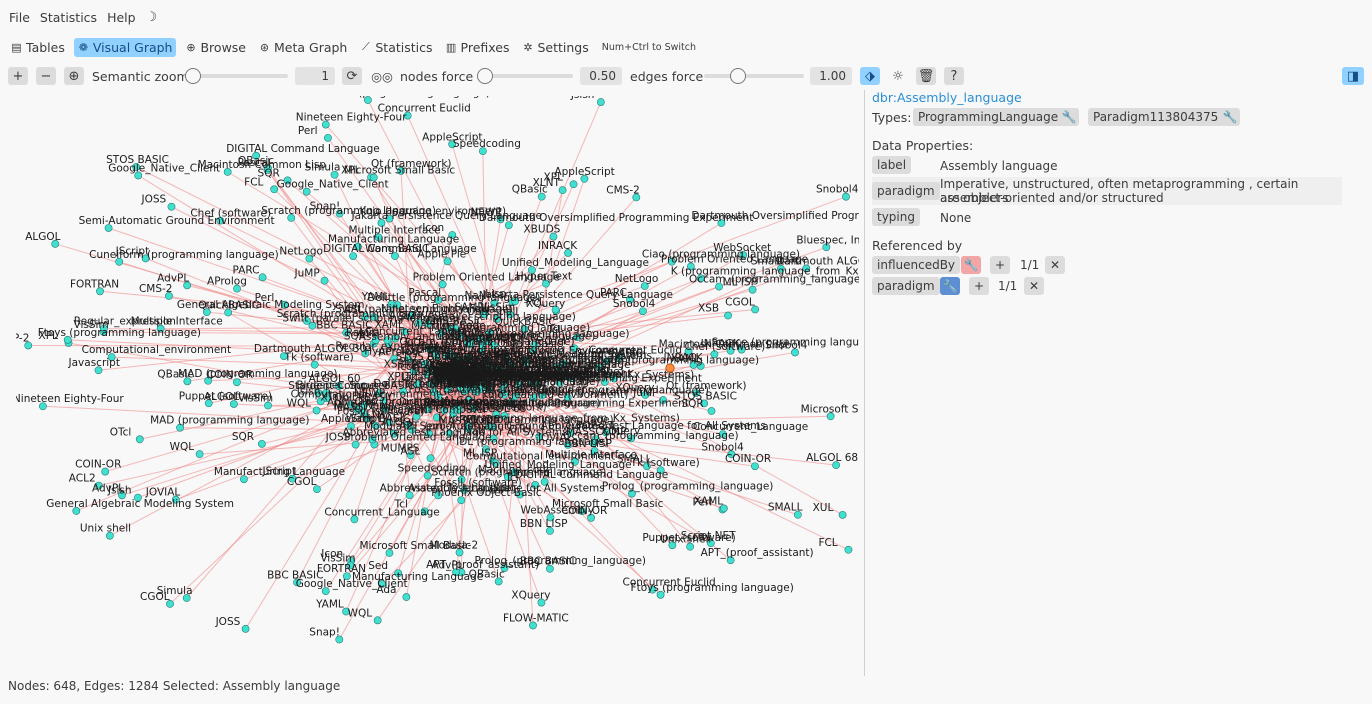  Describe the element at coordinates (1353, 76) in the screenshot. I see `side-panel-toggle-button: ◨` at that location.